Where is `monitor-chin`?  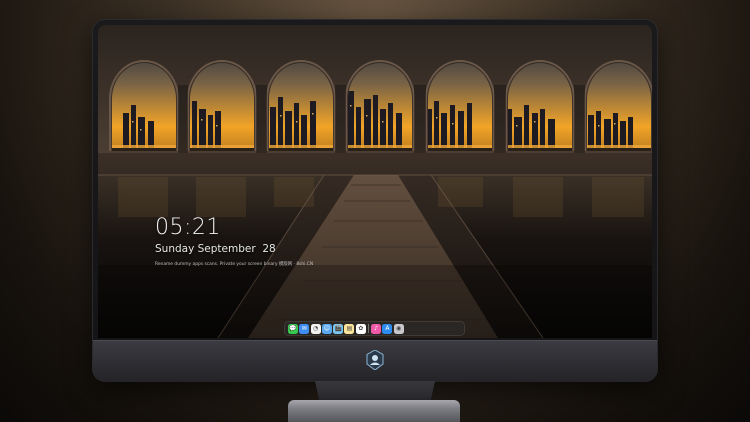 monitor-chin is located at coordinates (375, 361).